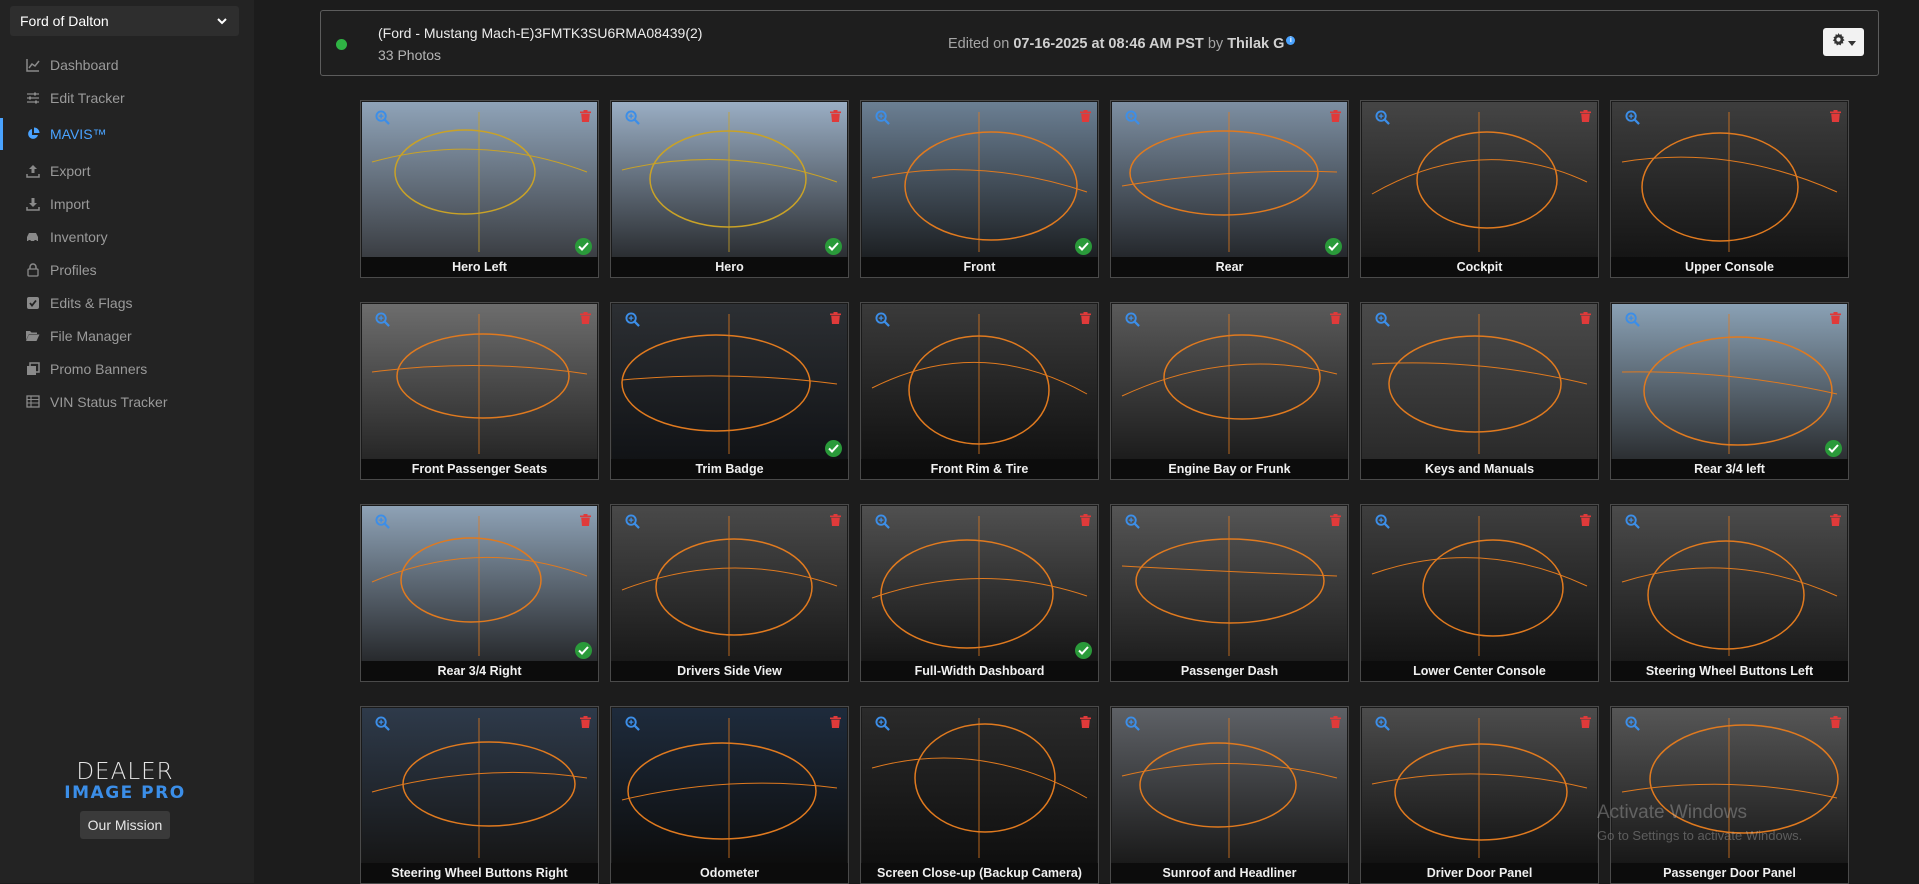 This screenshot has width=1919, height=884. What do you see at coordinates (1479, 795) in the screenshot?
I see `photo-tile: Driver Door Panel` at bounding box center [1479, 795].